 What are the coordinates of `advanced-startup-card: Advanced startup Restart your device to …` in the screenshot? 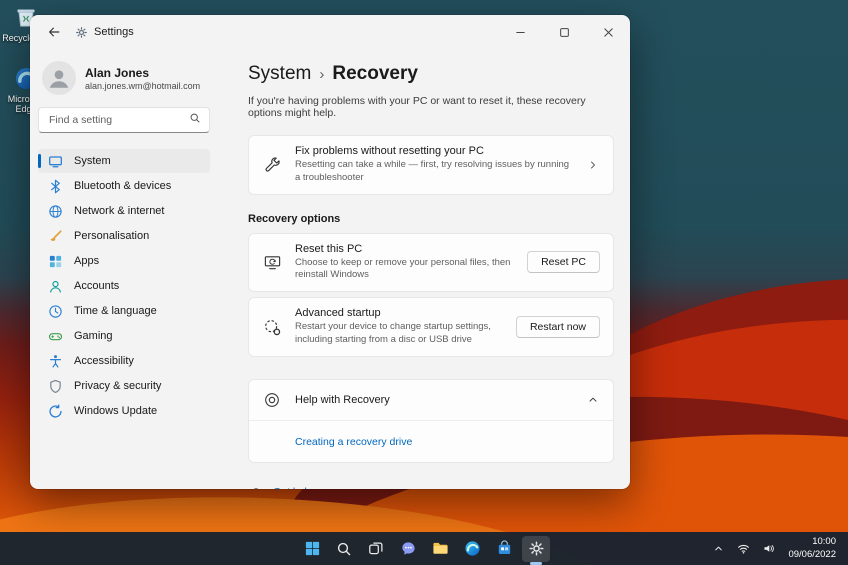 It's located at (431, 327).